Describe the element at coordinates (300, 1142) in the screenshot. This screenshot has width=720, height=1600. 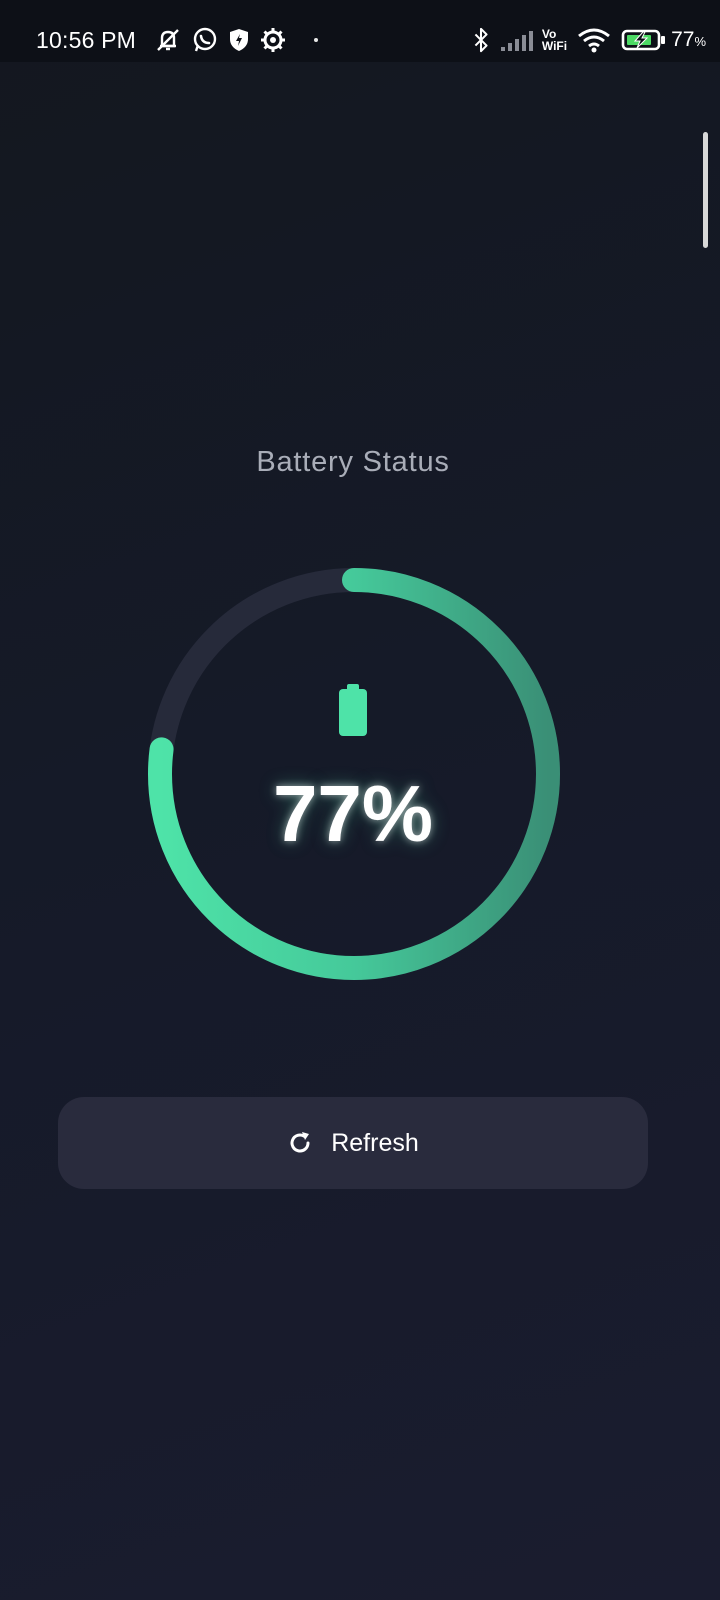
I see `refresh-icon` at that location.